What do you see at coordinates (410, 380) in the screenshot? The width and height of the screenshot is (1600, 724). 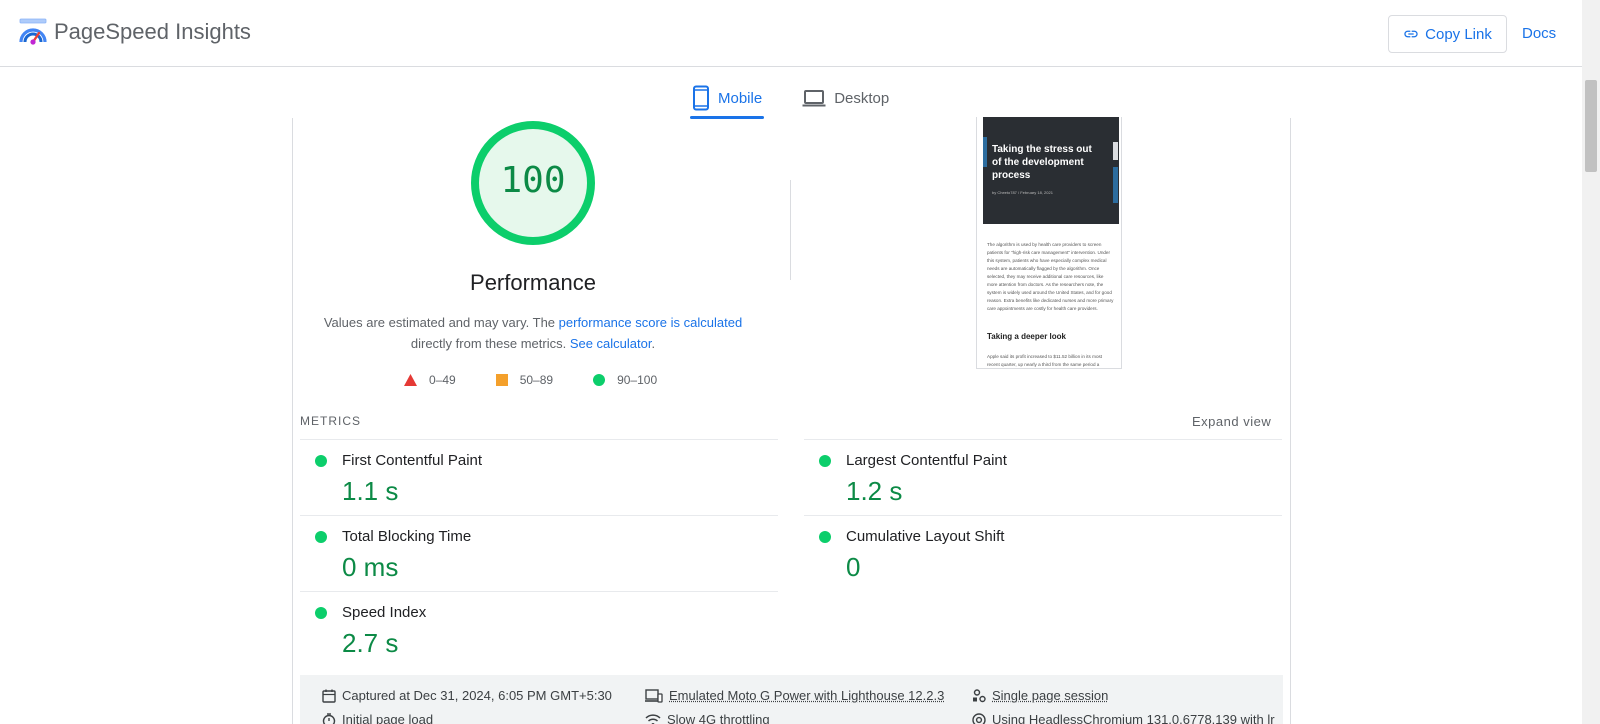 I see `triangle-icon` at bounding box center [410, 380].